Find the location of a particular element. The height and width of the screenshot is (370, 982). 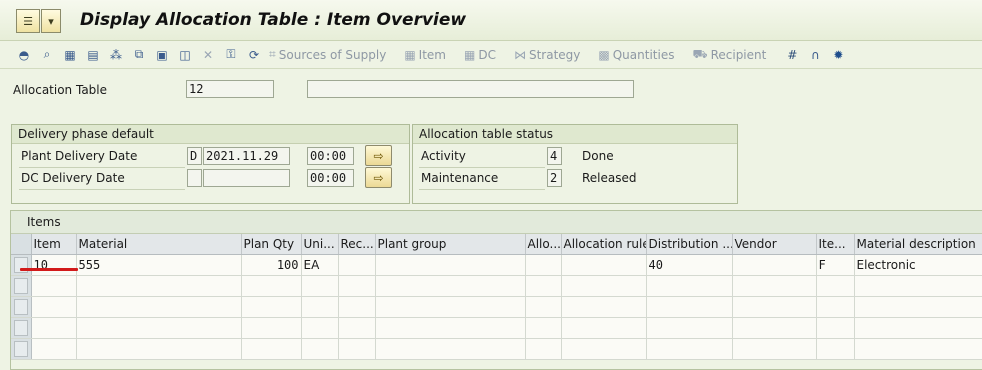

doc-alt-icon: ◫ is located at coordinates (185, 55).